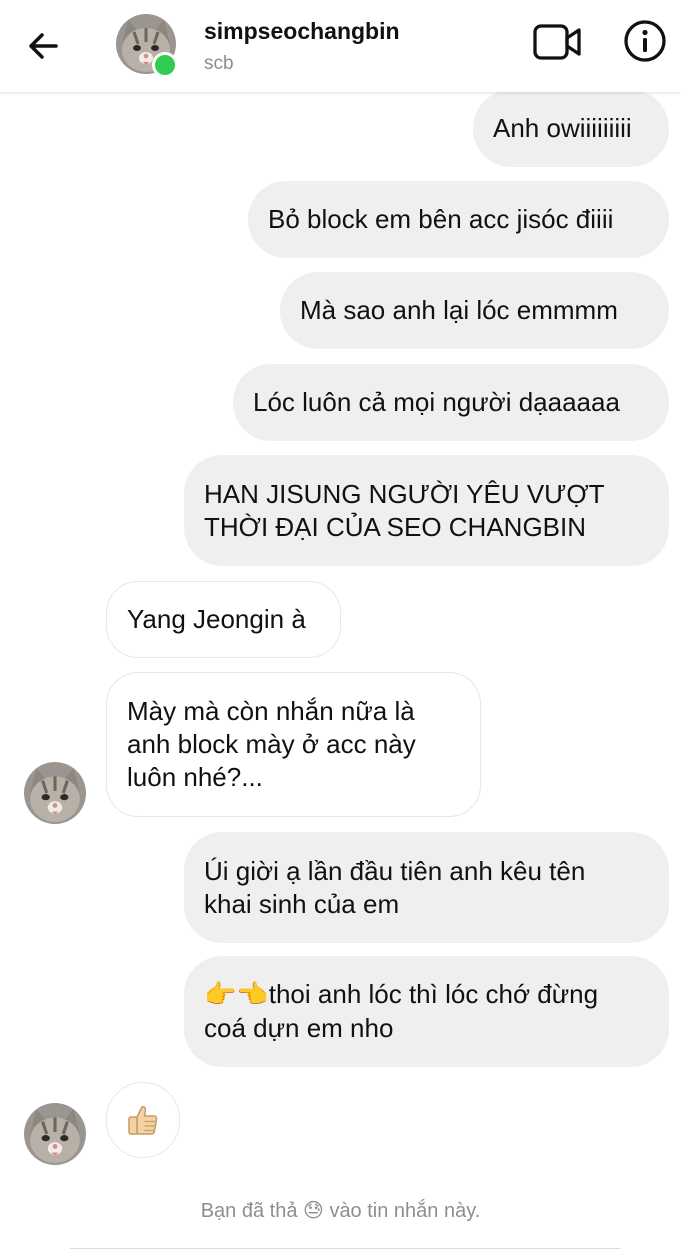 This screenshot has width=681, height=1252. What do you see at coordinates (562, 128) in the screenshot?
I see `message-text: Anh owiiiiiiiii` at bounding box center [562, 128].